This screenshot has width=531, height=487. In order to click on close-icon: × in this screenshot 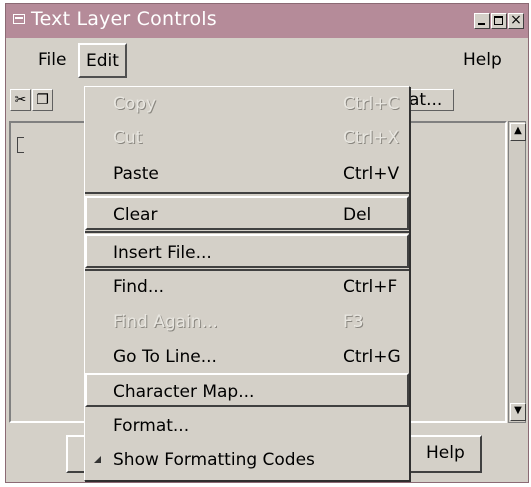, I will do `click(516, 21)`.